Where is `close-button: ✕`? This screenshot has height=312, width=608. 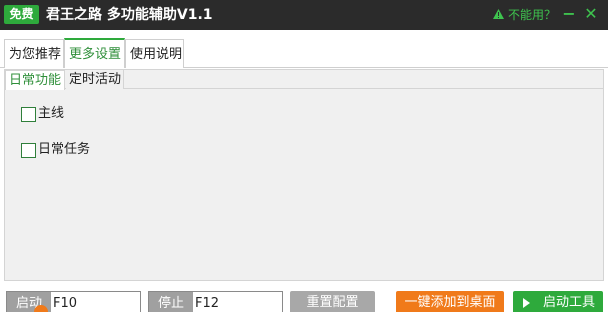
close-button: ✕ is located at coordinates (591, 14).